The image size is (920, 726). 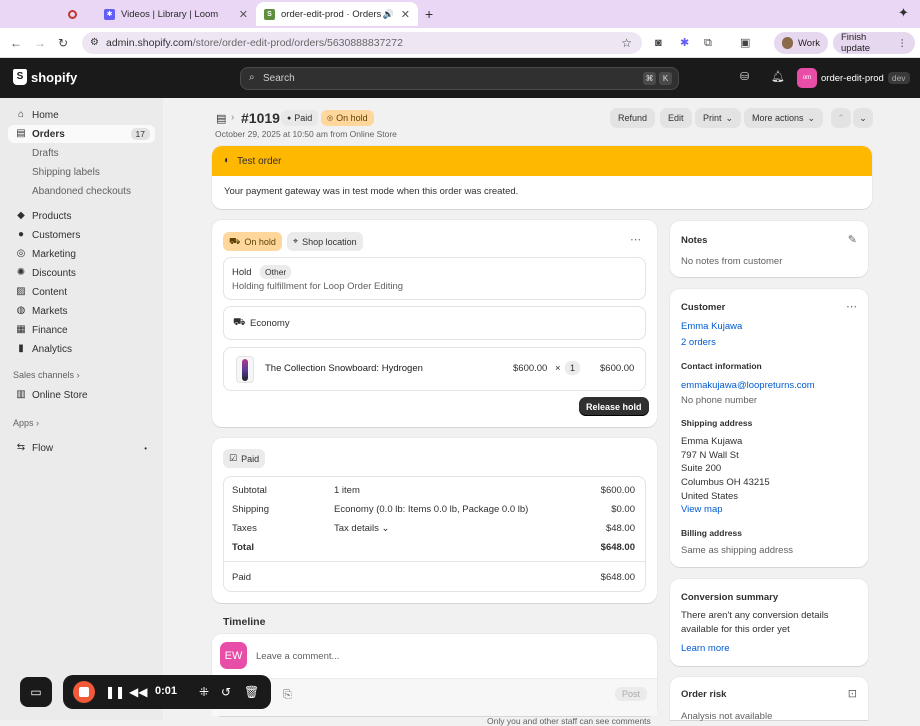 I want to click on search-input: ⌕ Search ⌘ K, so click(x=459, y=78).